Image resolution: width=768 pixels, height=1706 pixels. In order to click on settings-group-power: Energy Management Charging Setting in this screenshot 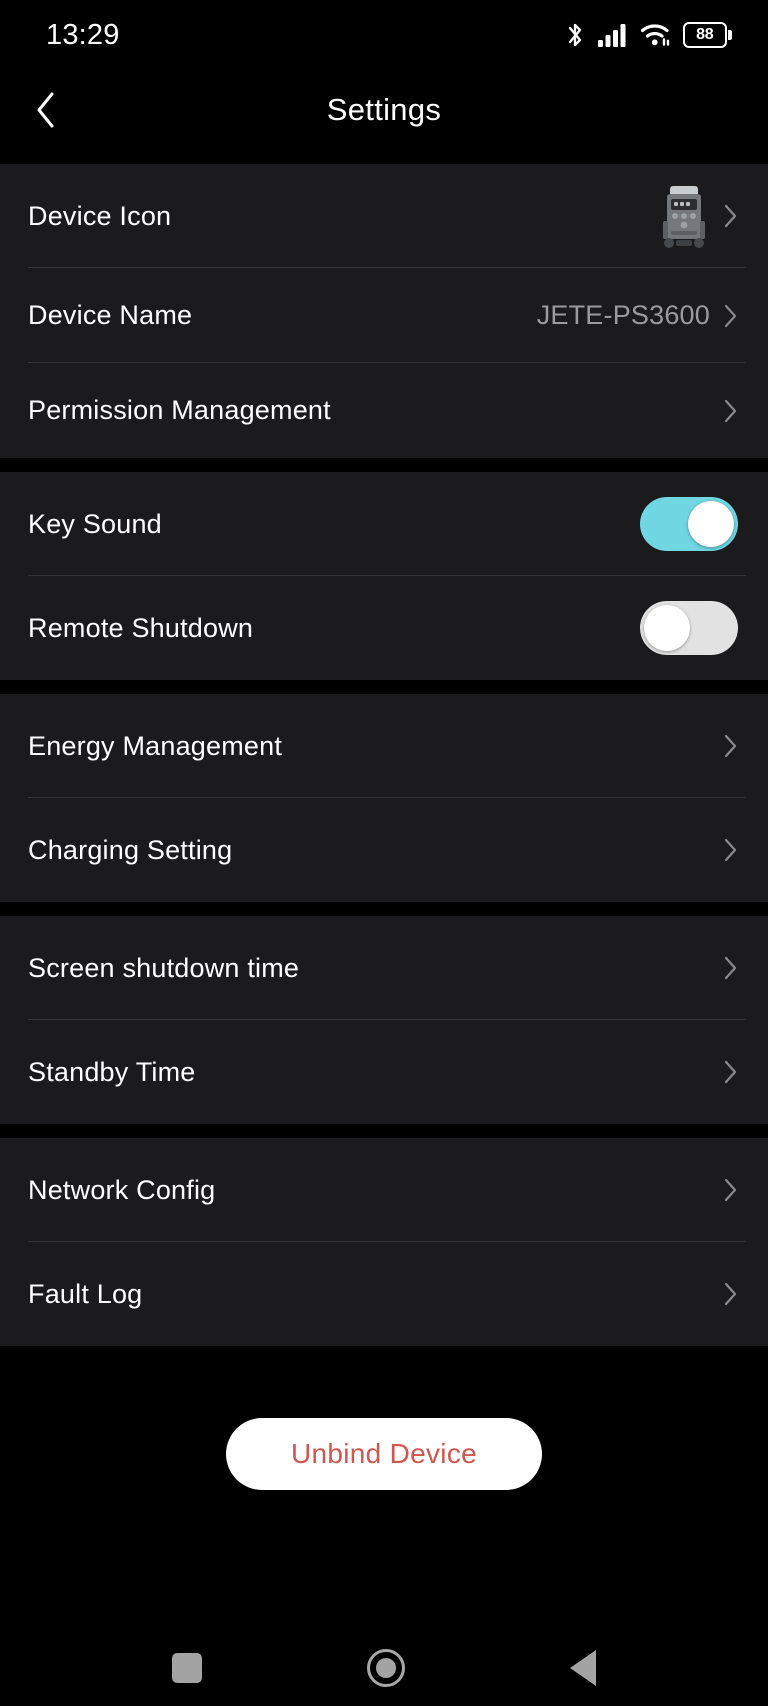, I will do `click(384, 798)`.